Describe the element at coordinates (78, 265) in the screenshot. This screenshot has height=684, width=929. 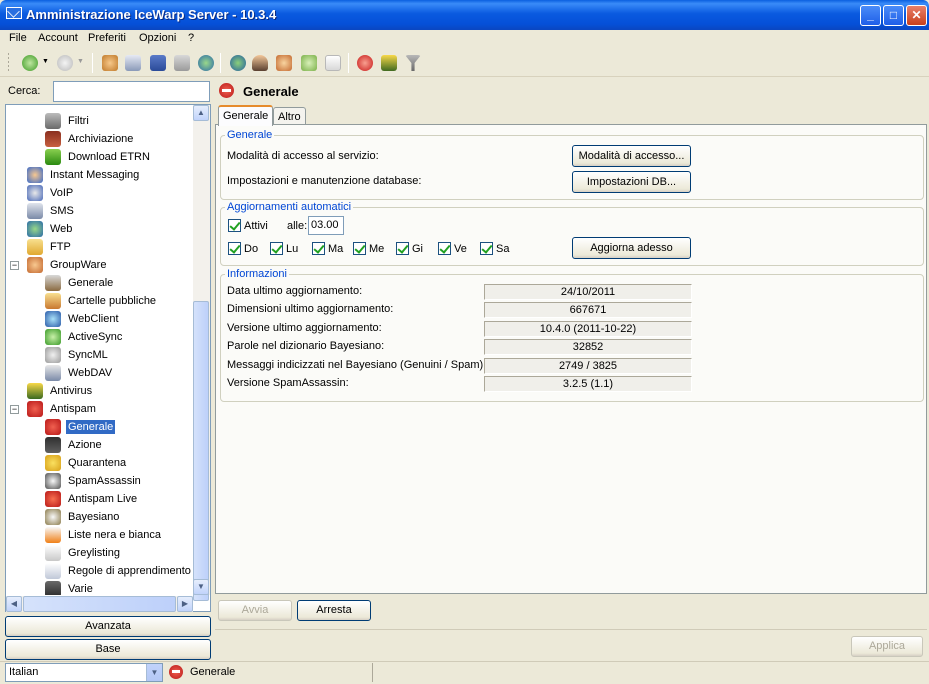
I see `tree-item-label: GroupWare` at that location.